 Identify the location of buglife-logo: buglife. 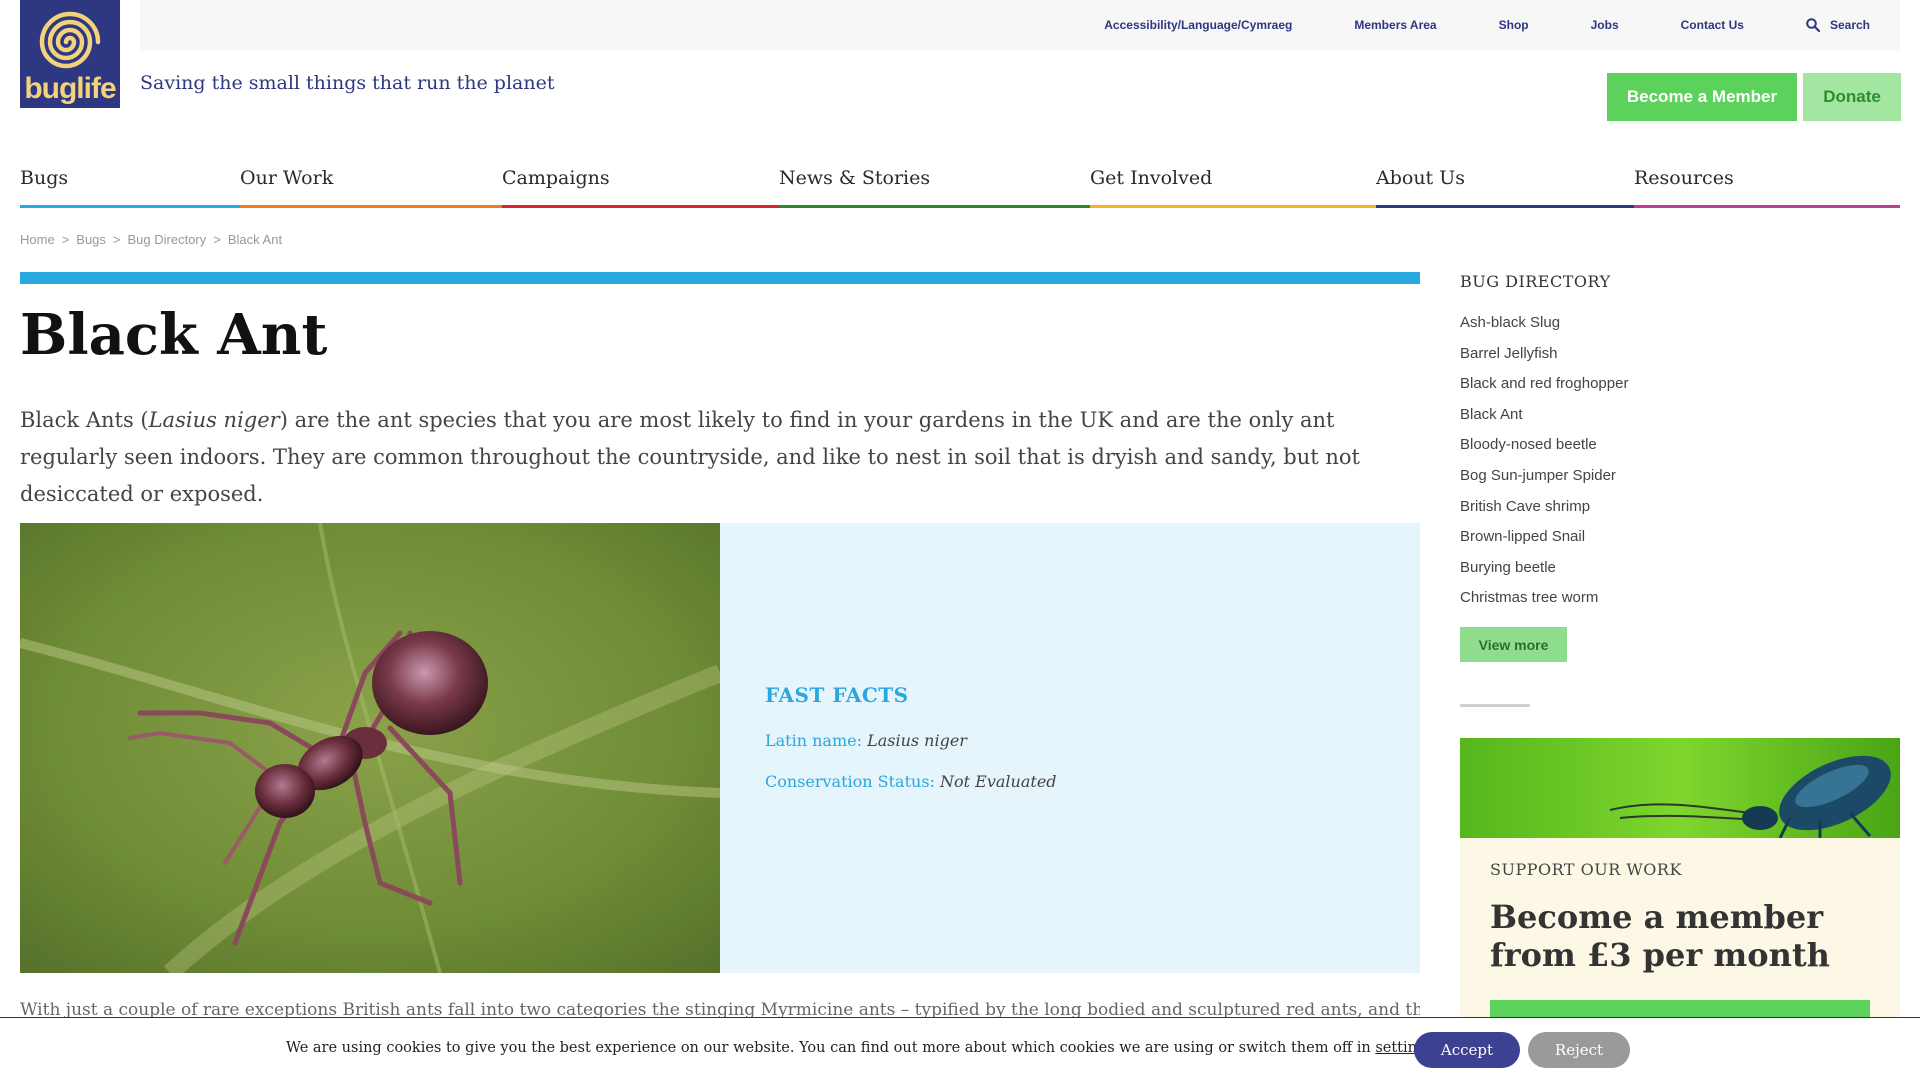
(70, 54).